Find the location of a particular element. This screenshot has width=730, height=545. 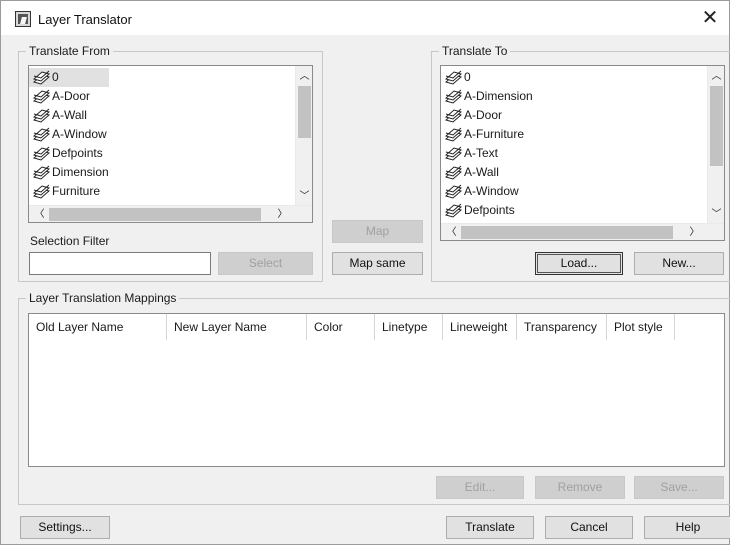

translate-from-horizontal-scrollbar: 〈 〉 is located at coordinates (170, 213).